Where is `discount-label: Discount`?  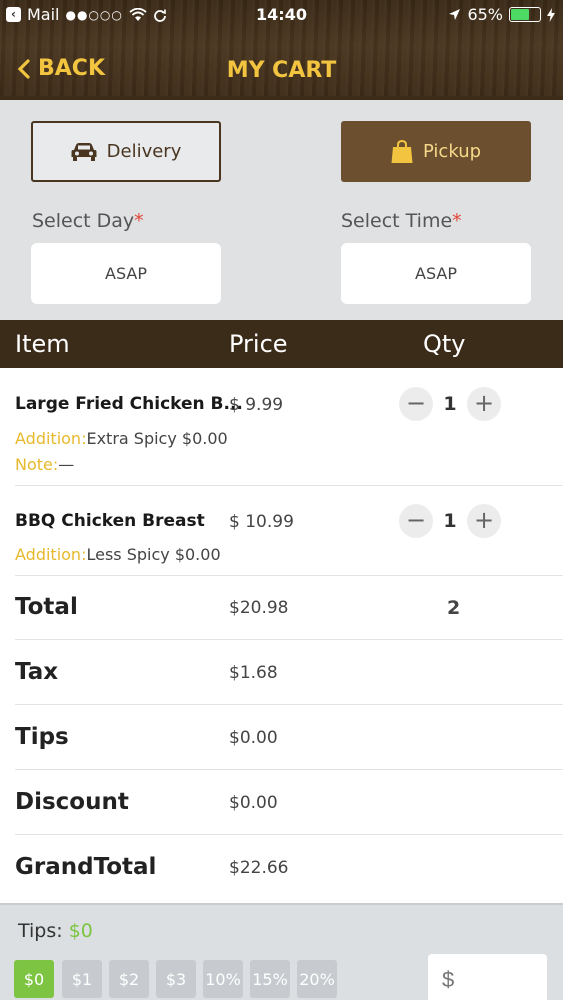
discount-label: Discount is located at coordinates (72, 802).